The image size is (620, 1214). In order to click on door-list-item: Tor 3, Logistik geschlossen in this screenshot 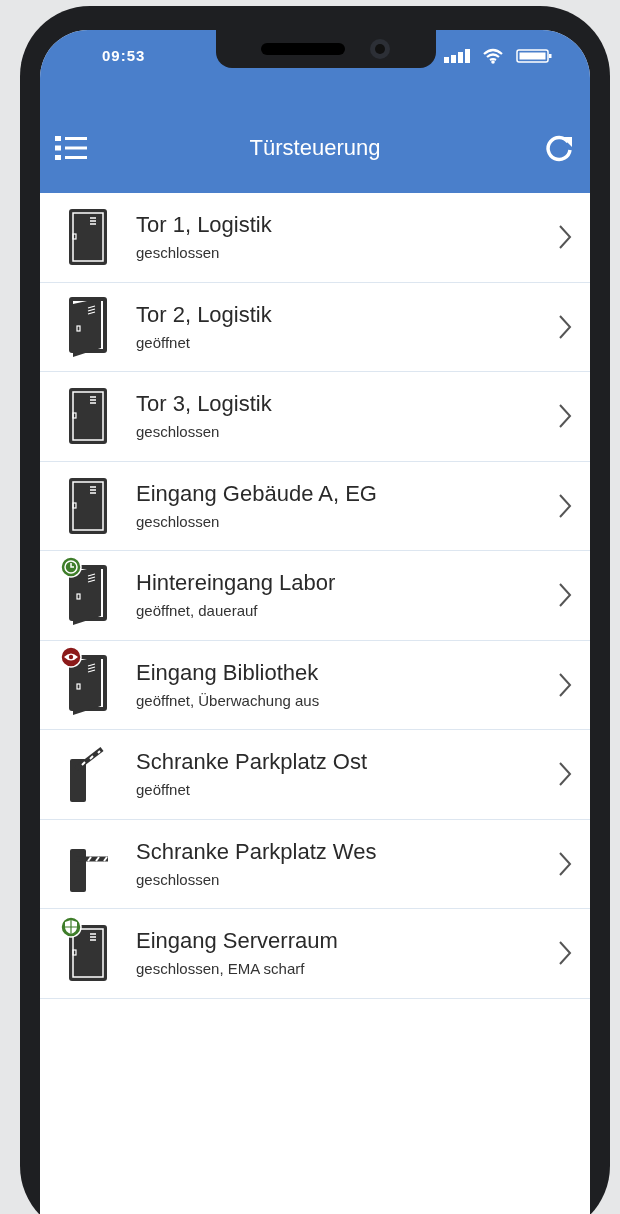, I will do `click(315, 417)`.